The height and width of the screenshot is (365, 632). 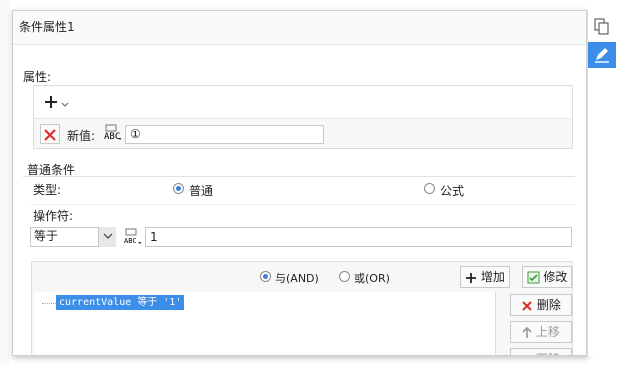 I want to click on modify-condition-button: 修改, so click(x=547, y=277).